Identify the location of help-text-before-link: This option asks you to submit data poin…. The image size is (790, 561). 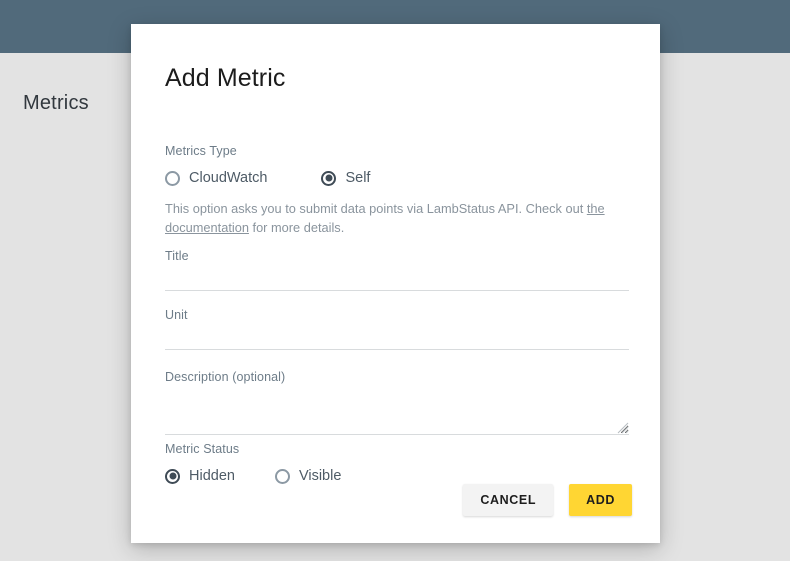
(376, 208).